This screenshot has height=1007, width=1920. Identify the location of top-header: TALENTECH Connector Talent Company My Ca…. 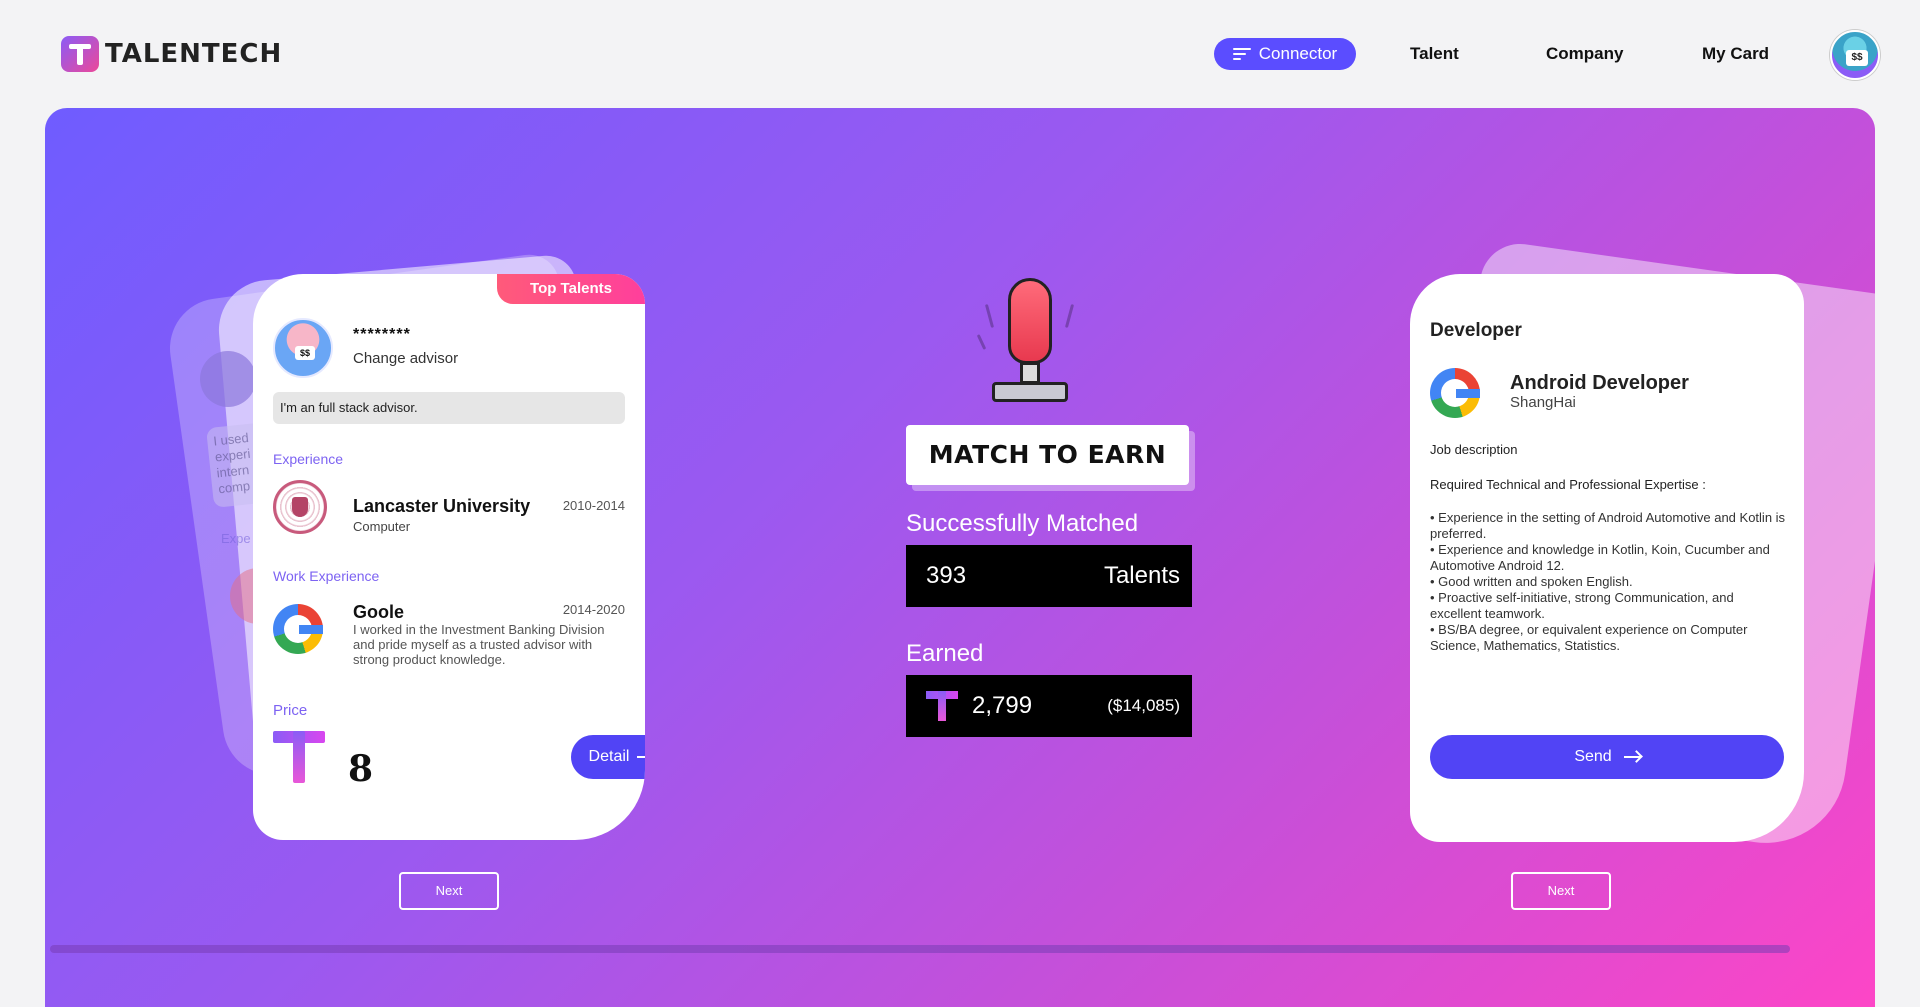
(960, 54).